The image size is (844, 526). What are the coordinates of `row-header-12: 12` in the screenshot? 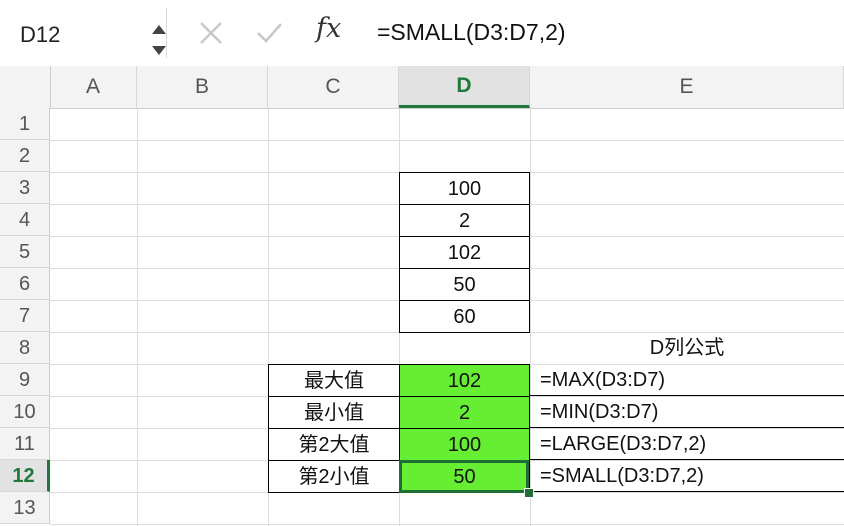 It's located at (25, 476).